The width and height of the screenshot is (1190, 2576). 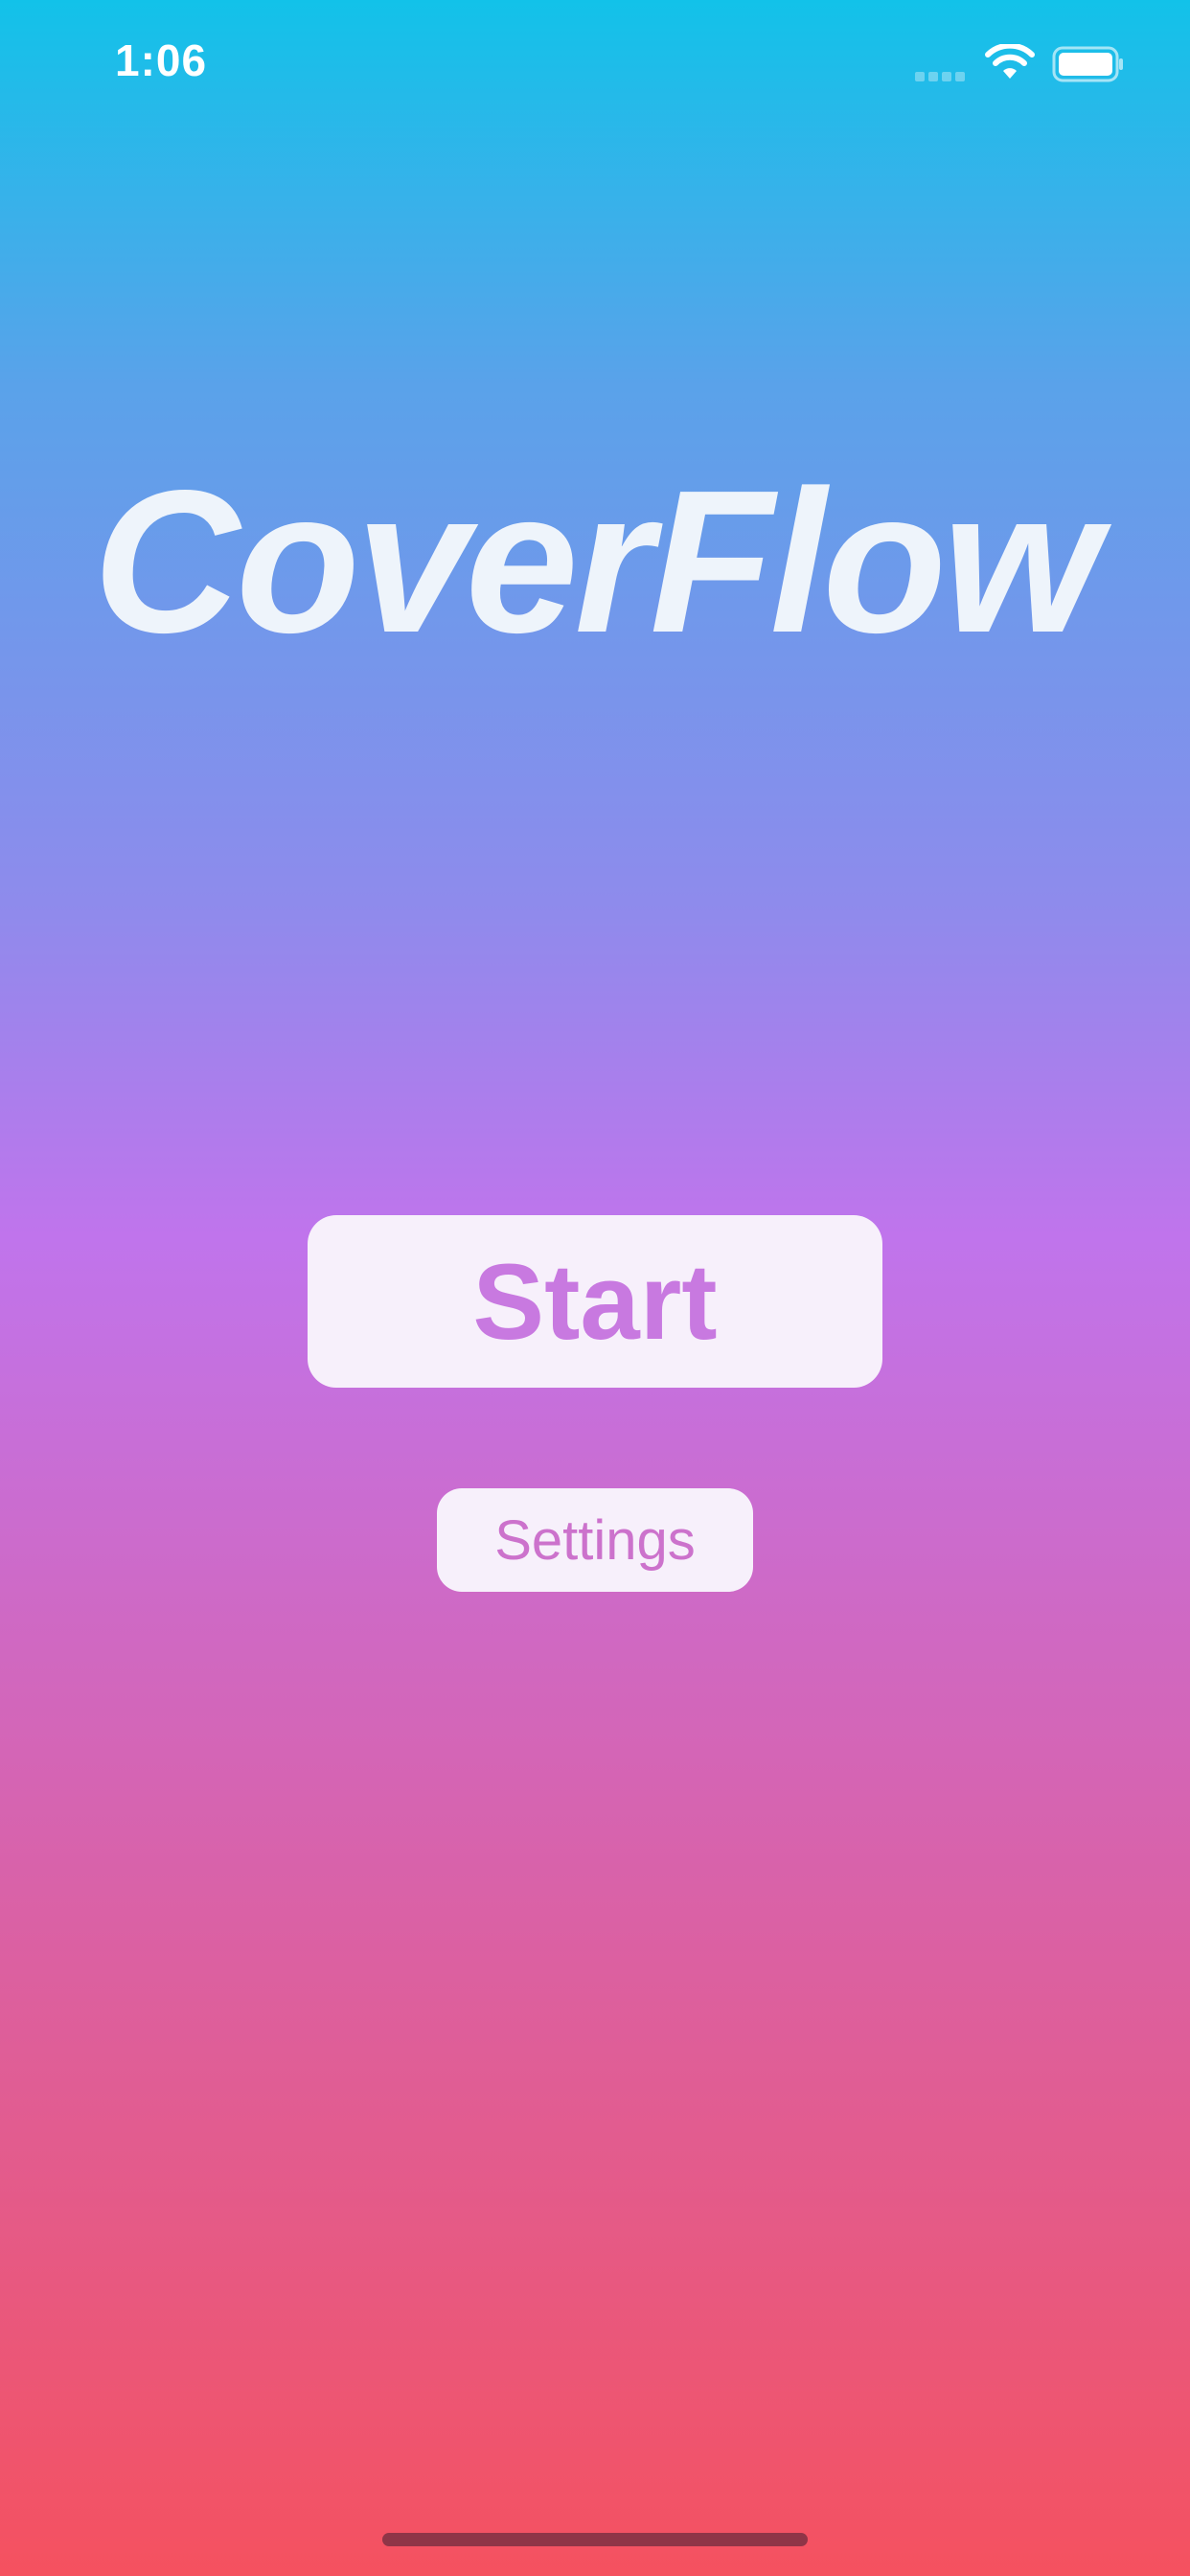 What do you see at coordinates (597, 561) in the screenshot?
I see `app-title: CoverFlow` at bounding box center [597, 561].